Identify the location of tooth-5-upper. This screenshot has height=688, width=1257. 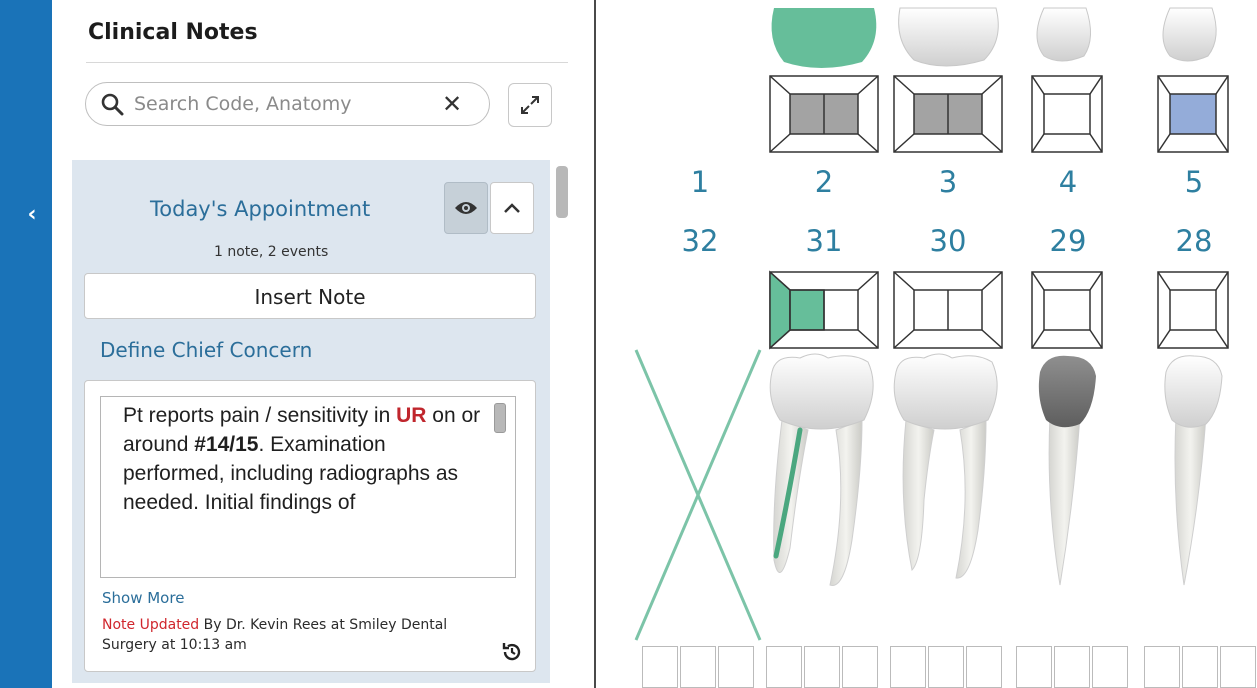
(1189, 34).